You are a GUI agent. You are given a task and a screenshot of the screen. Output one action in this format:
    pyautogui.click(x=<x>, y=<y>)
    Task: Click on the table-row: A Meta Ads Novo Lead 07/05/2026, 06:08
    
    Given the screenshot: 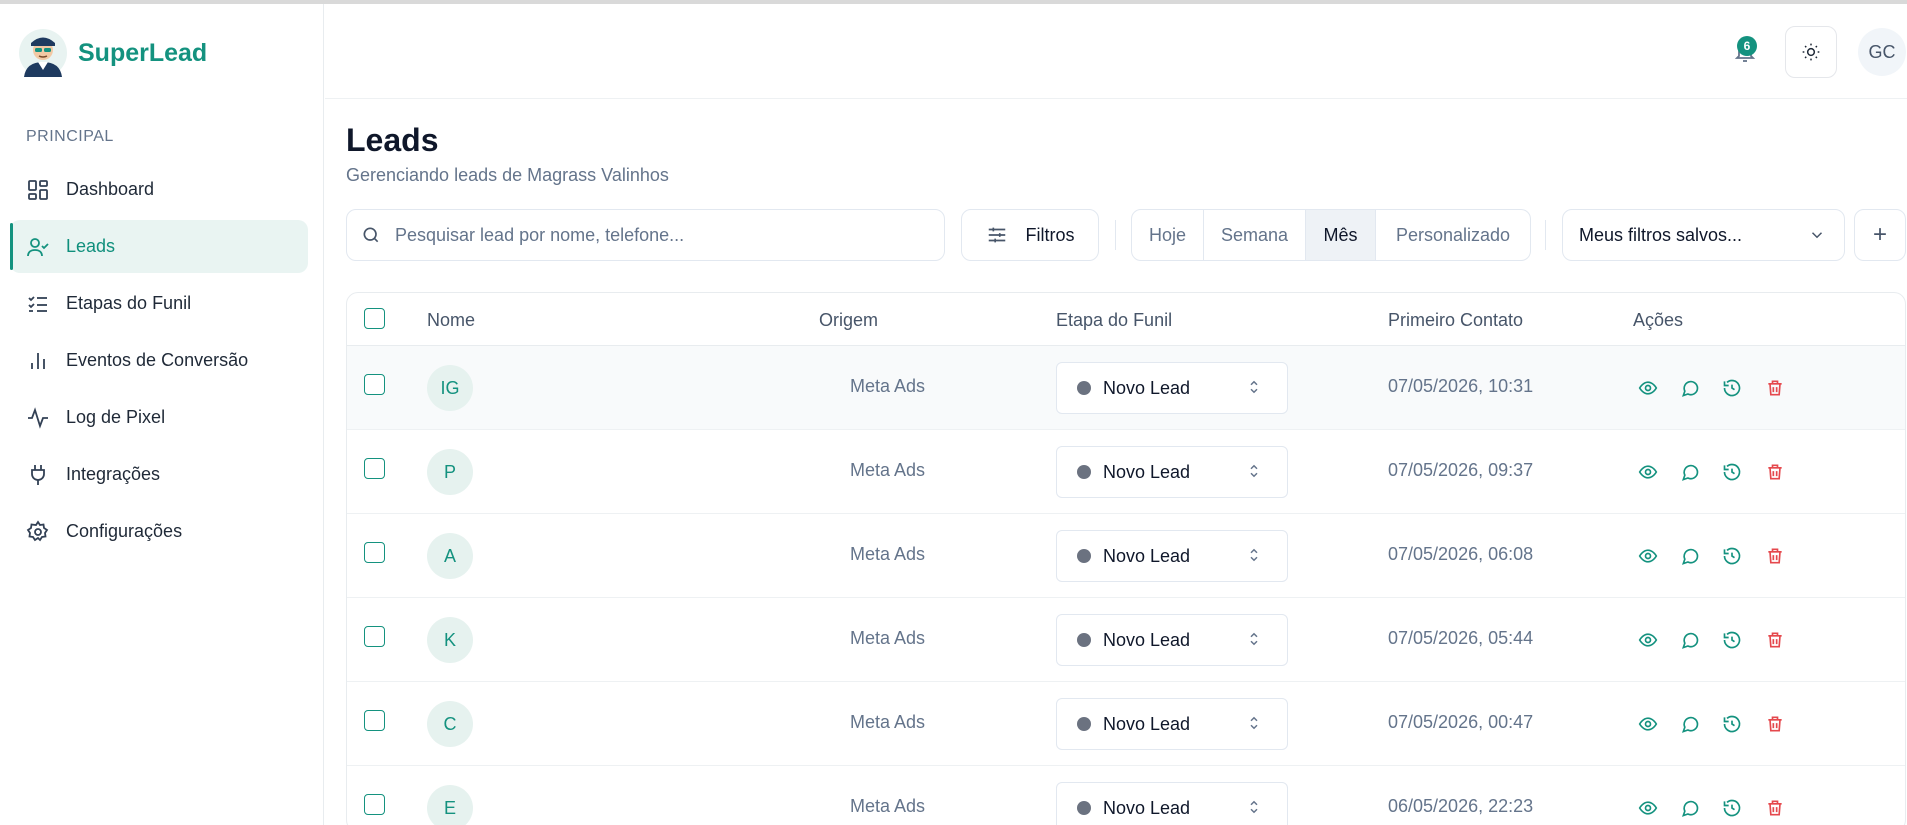 What is the action you would take?
    pyautogui.click(x=1126, y=556)
    